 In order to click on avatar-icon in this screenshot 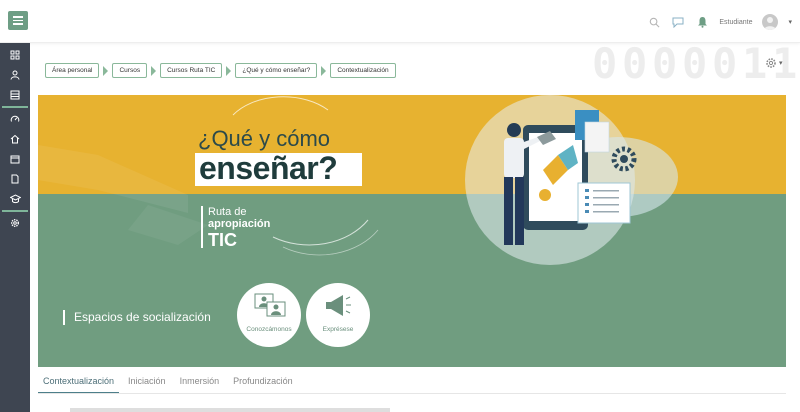, I will do `click(770, 23)`.